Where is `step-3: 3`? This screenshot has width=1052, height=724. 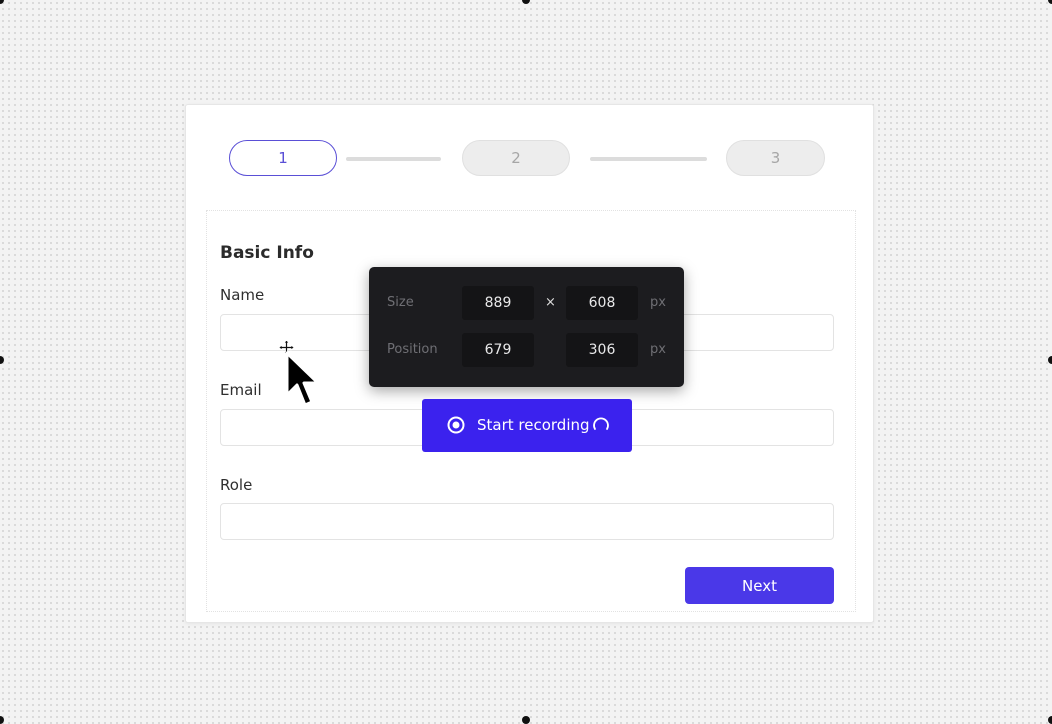
step-3: 3 is located at coordinates (775, 158).